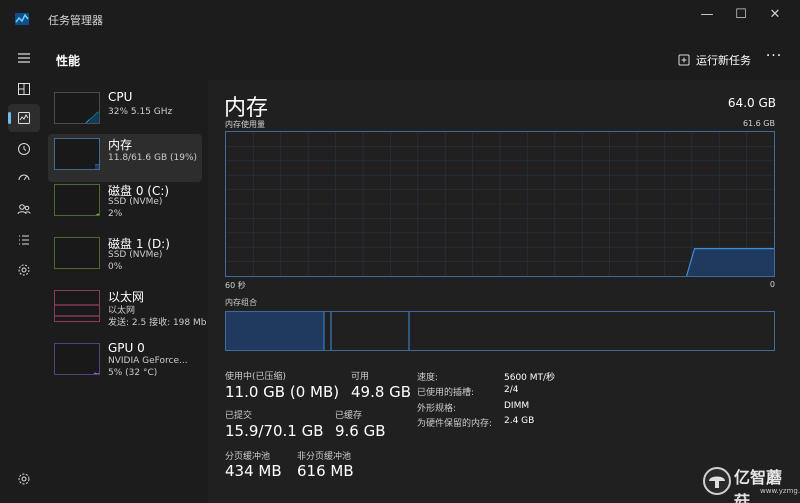  I want to click on nonpaged-pool-label: 非分页缓冲池, so click(324, 457).